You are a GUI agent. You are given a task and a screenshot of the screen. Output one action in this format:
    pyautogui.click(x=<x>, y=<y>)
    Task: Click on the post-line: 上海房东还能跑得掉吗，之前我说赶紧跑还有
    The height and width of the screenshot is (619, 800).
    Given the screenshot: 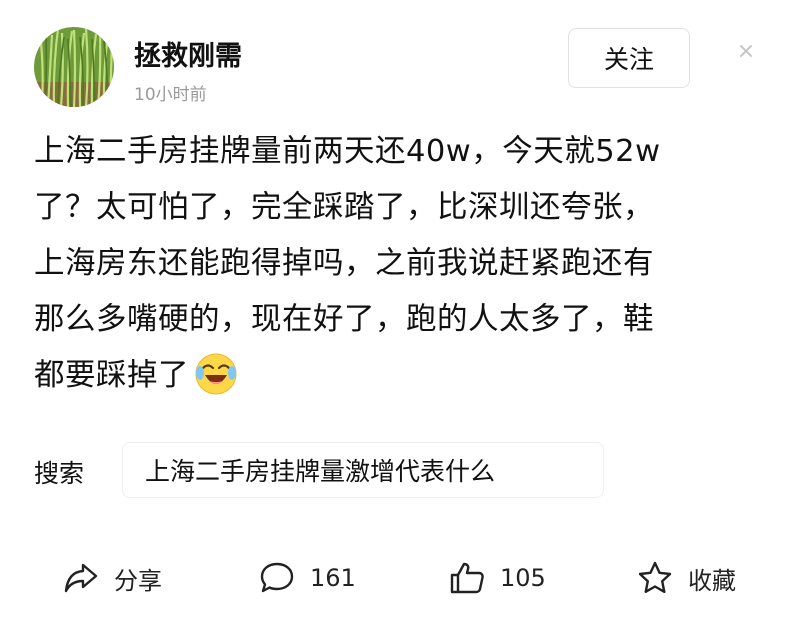 What is the action you would take?
    pyautogui.click(x=344, y=263)
    